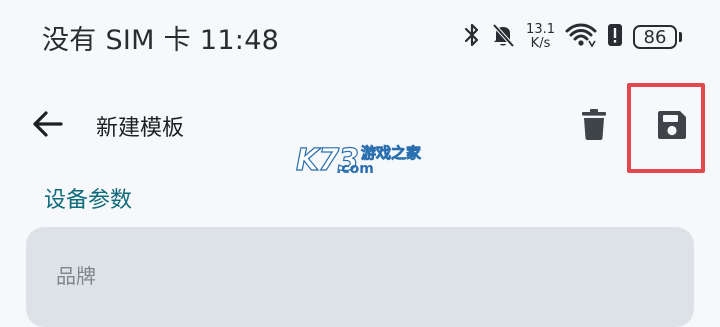 The width and height of the screenshot is (720, 327). Describe the element at coordinates (161, 40) in the screenshot. I see `carrier-time-text: 没有 SIM 卡 11:48` at that location.